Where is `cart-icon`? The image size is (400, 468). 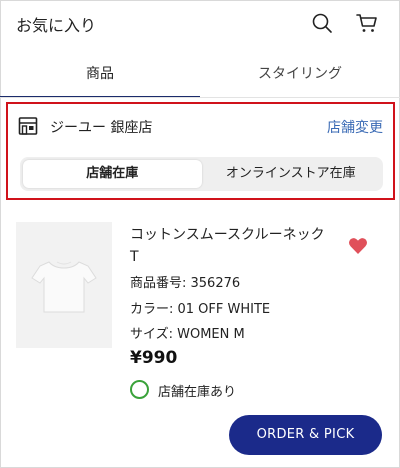 cart-icon is located at coordinates (367, 23).